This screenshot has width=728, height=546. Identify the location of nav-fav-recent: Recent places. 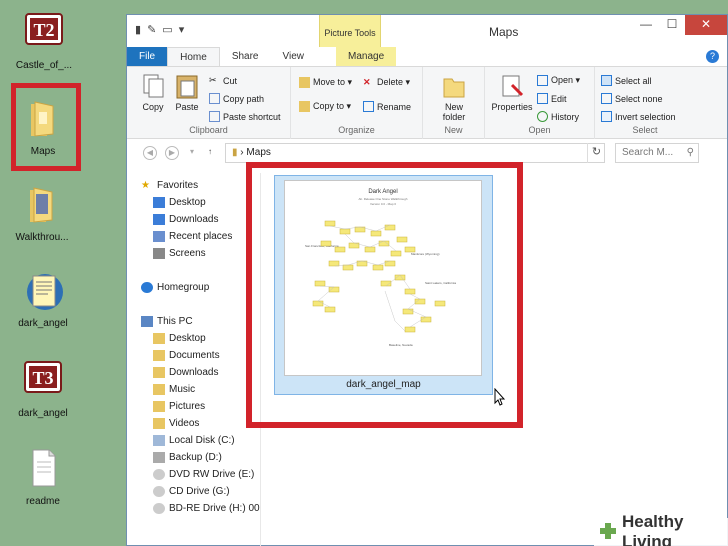
(192, 236).